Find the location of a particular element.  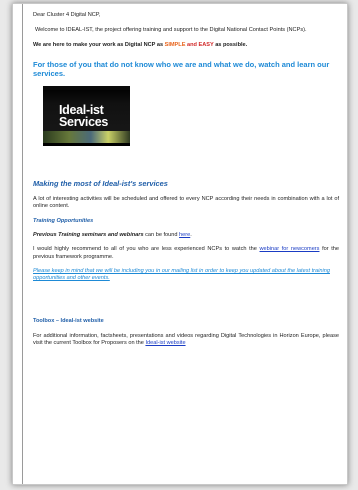

services-video-thumbnail: Ideal-ist Services is located at coordinates (86, 116).